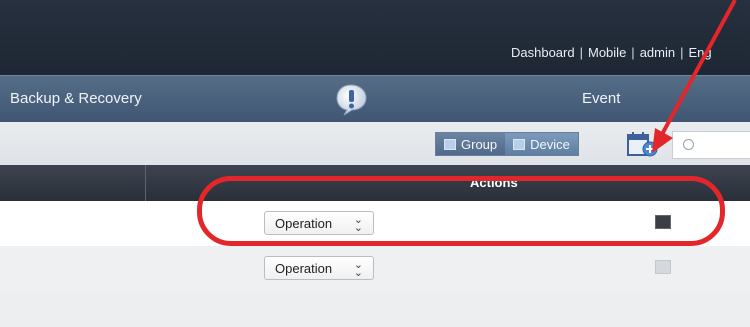  What do you see at coordinates (663, 267) in the screenshot?
I see `monitor-icon` at bounding box center [663, 267].